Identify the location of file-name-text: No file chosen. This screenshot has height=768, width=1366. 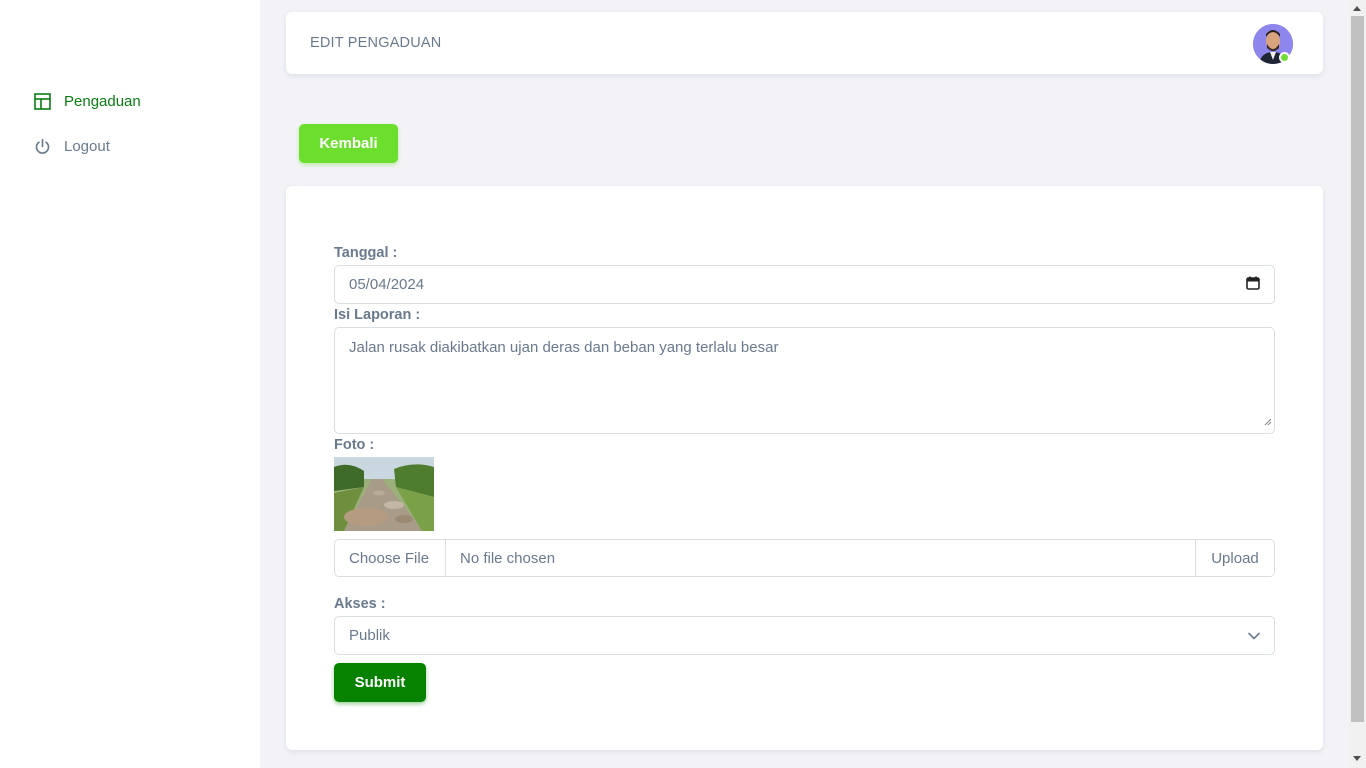
(508, 558).